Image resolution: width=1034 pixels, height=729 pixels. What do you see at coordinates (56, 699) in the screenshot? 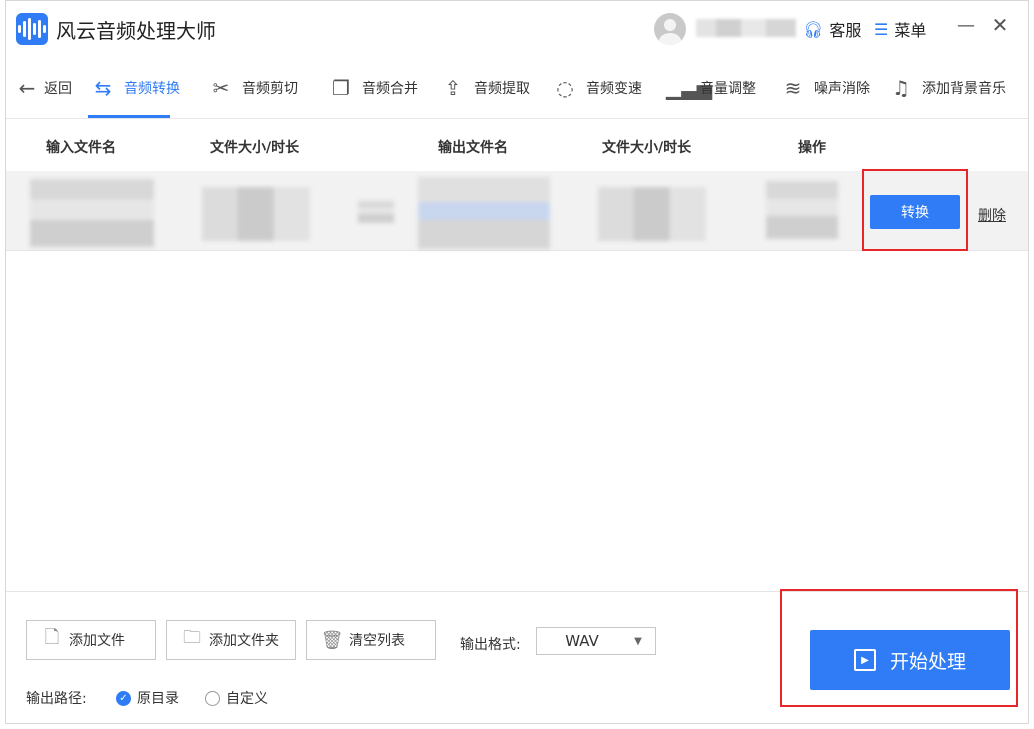
I see `output-path-label: 输出路径:` at bounding box center [56, 699].